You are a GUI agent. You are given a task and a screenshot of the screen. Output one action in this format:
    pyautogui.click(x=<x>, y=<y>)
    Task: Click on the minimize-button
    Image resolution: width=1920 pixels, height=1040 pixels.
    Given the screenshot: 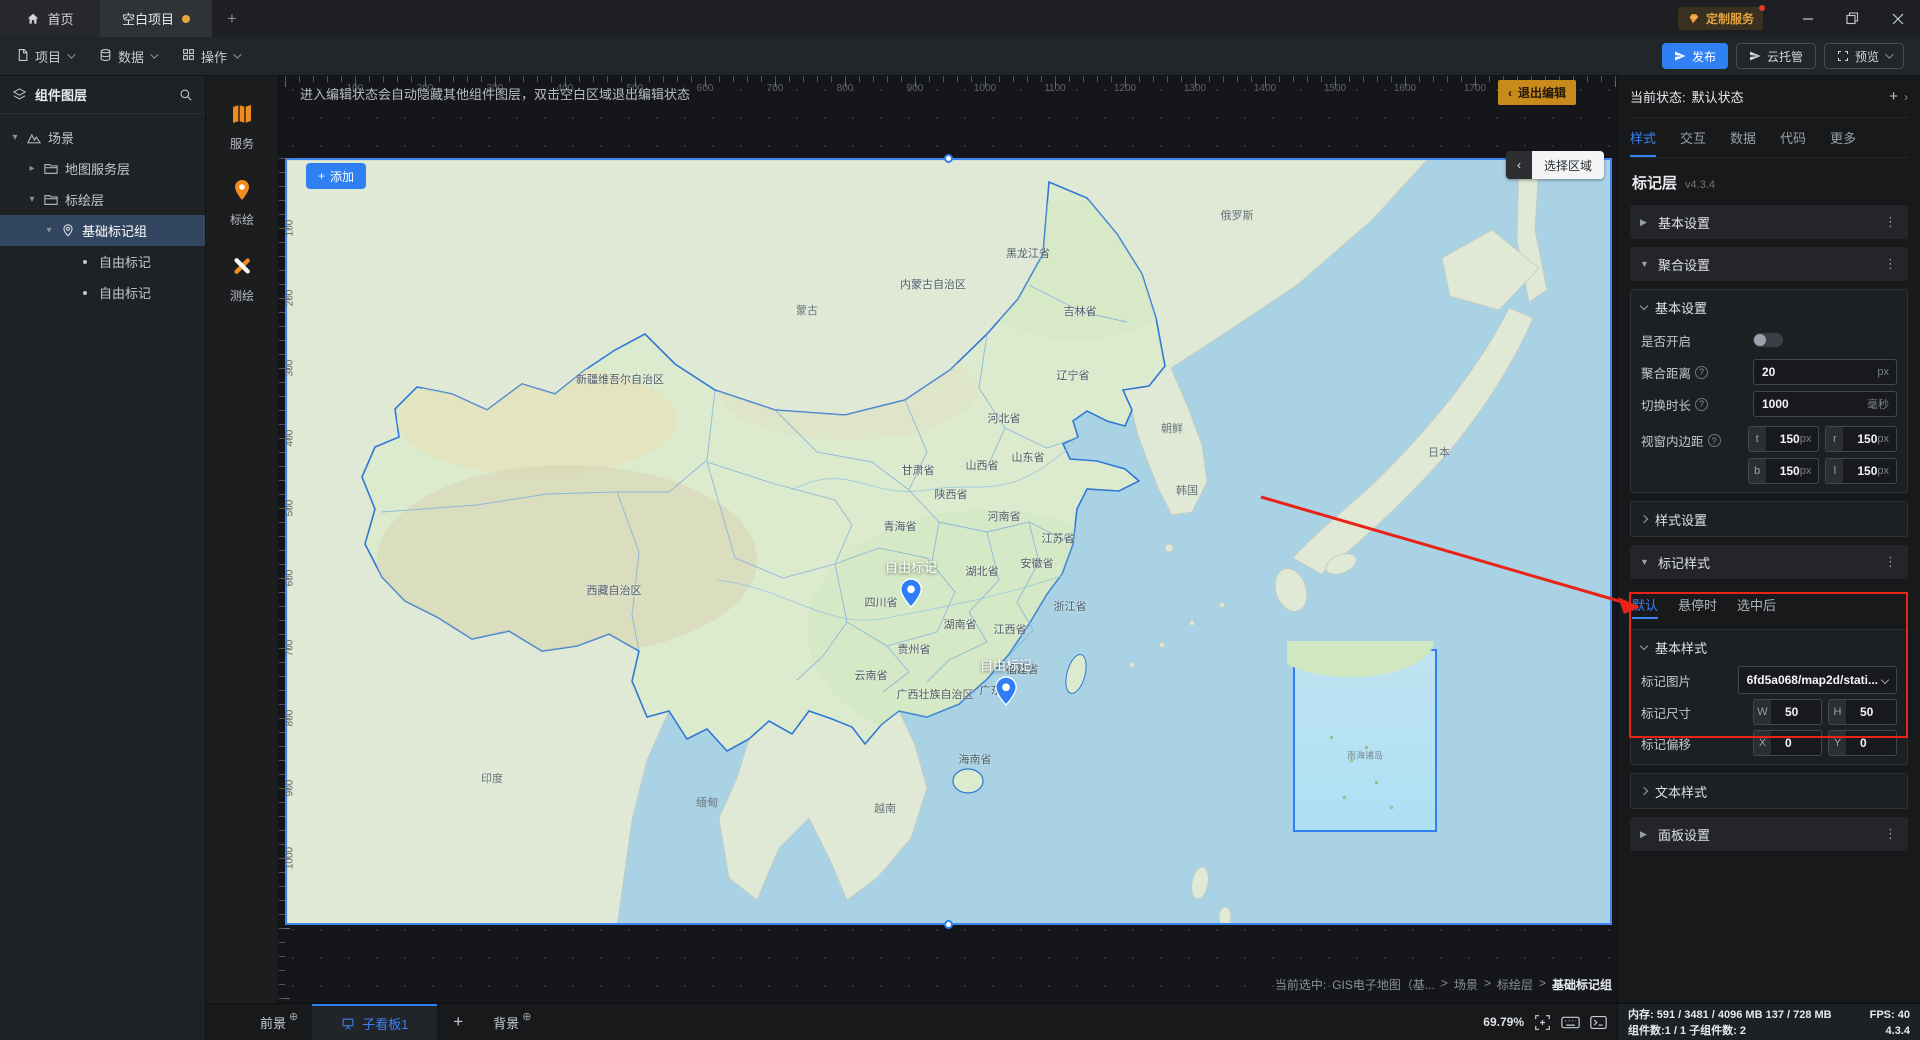 What is the action you would take?
    pyautogui.click(x=1807, y=18)
    